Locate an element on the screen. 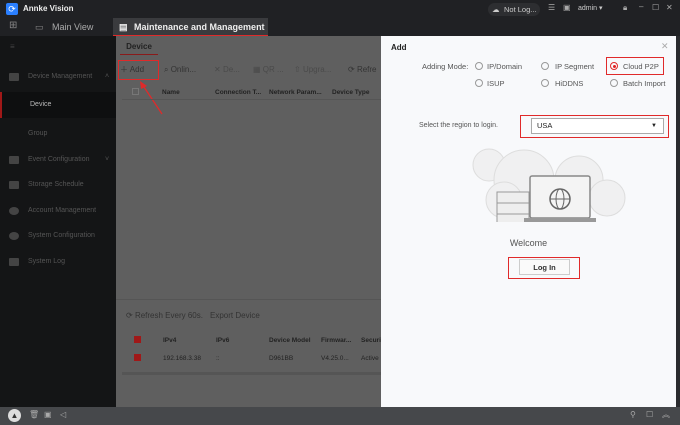 This screenshot has height=425, width=680. log-icon is located at coordinates (14, 262).